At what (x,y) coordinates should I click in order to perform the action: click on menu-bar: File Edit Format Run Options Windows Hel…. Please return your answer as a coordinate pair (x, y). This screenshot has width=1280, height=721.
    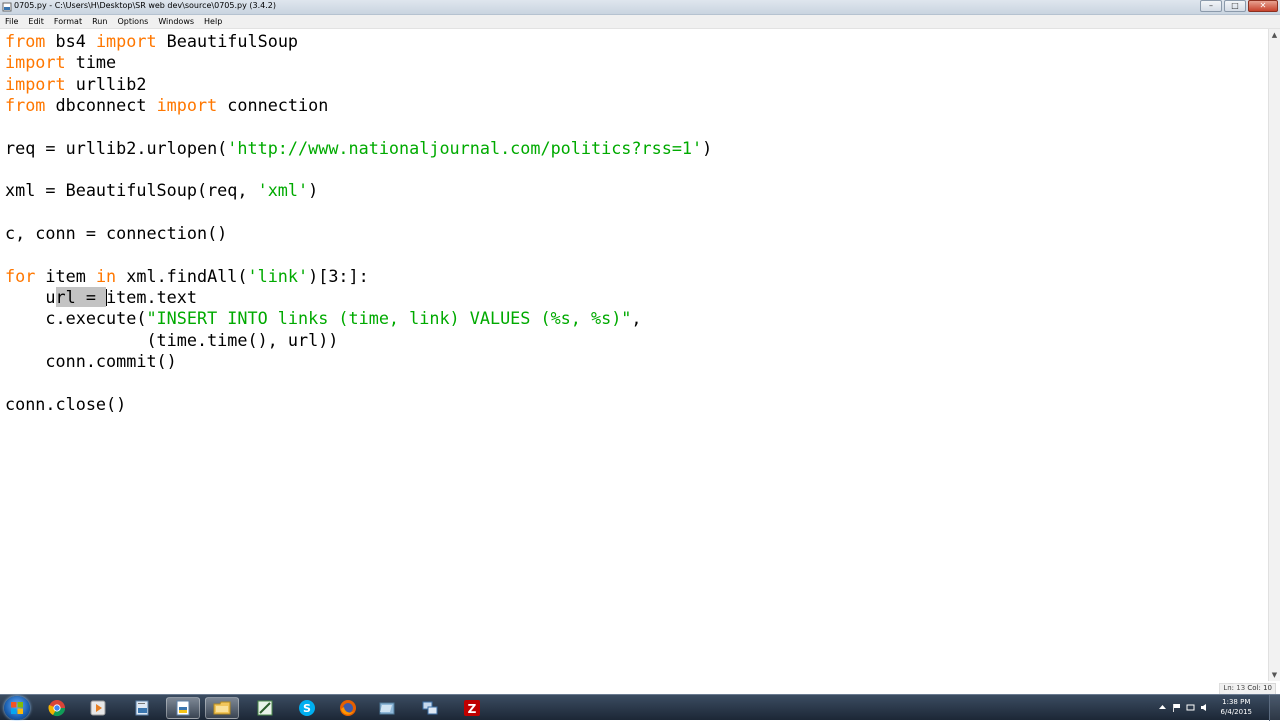
    Looking at the image, I should click on (640, 22).